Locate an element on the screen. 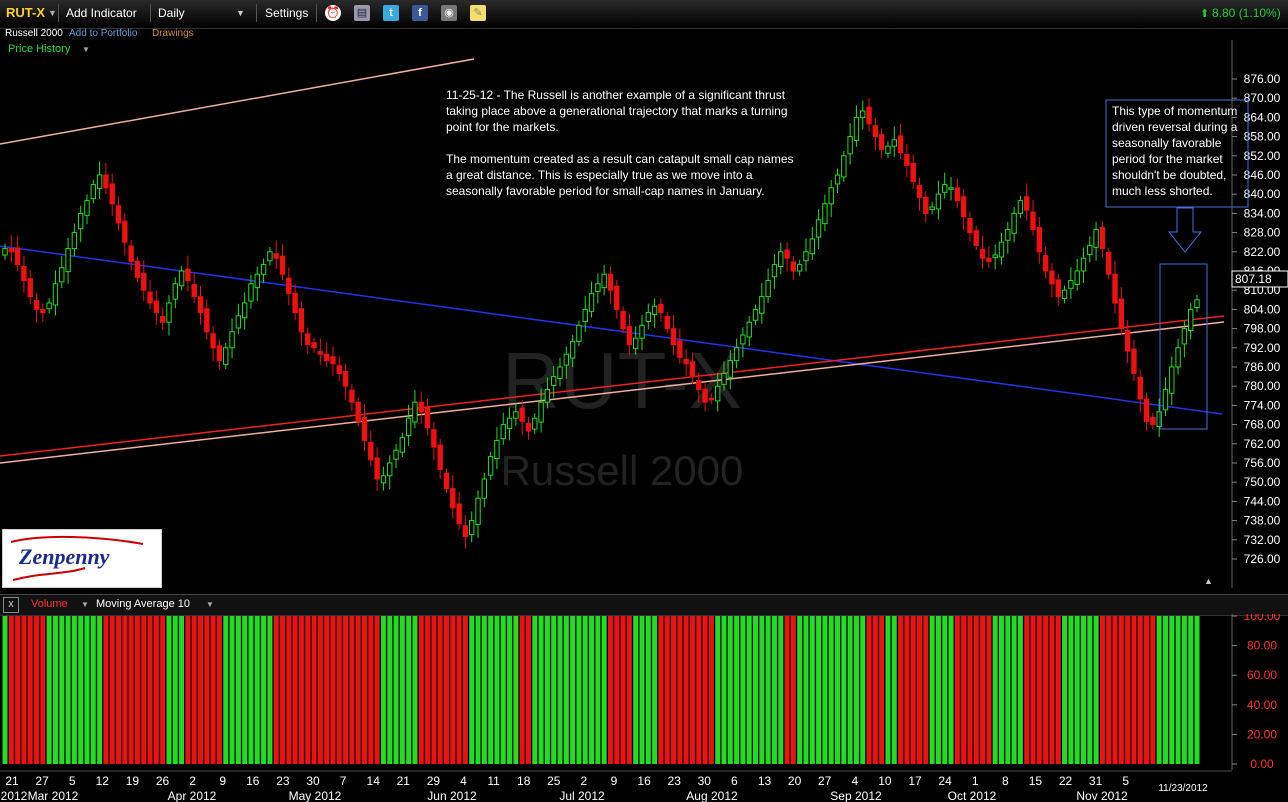 This screenshot has width=1288, height=802. watermark-name: Russell 2000 is located at coordinates (622, 470).